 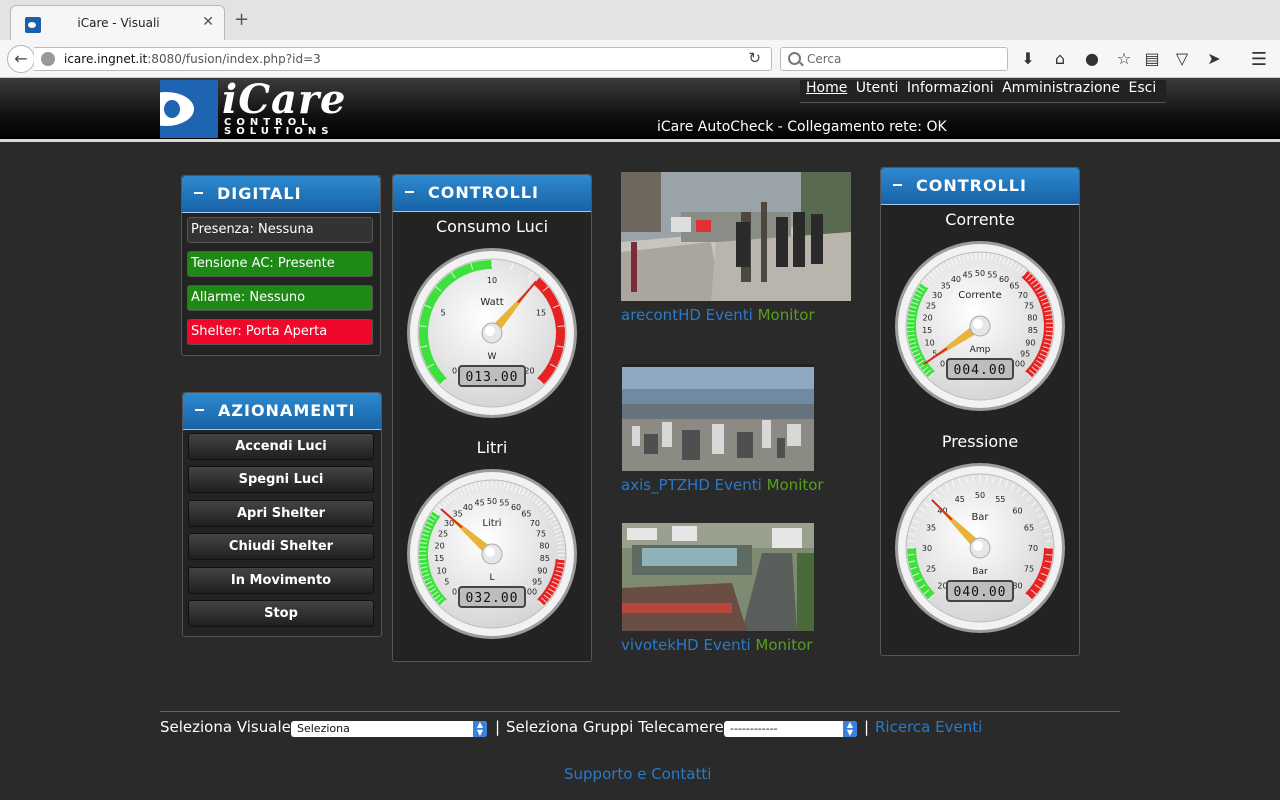 What do you see at coordinates (281, 580) in the screenshot?
I see `in-movimento-button: In Movimento` at bounding box center [281, 580].